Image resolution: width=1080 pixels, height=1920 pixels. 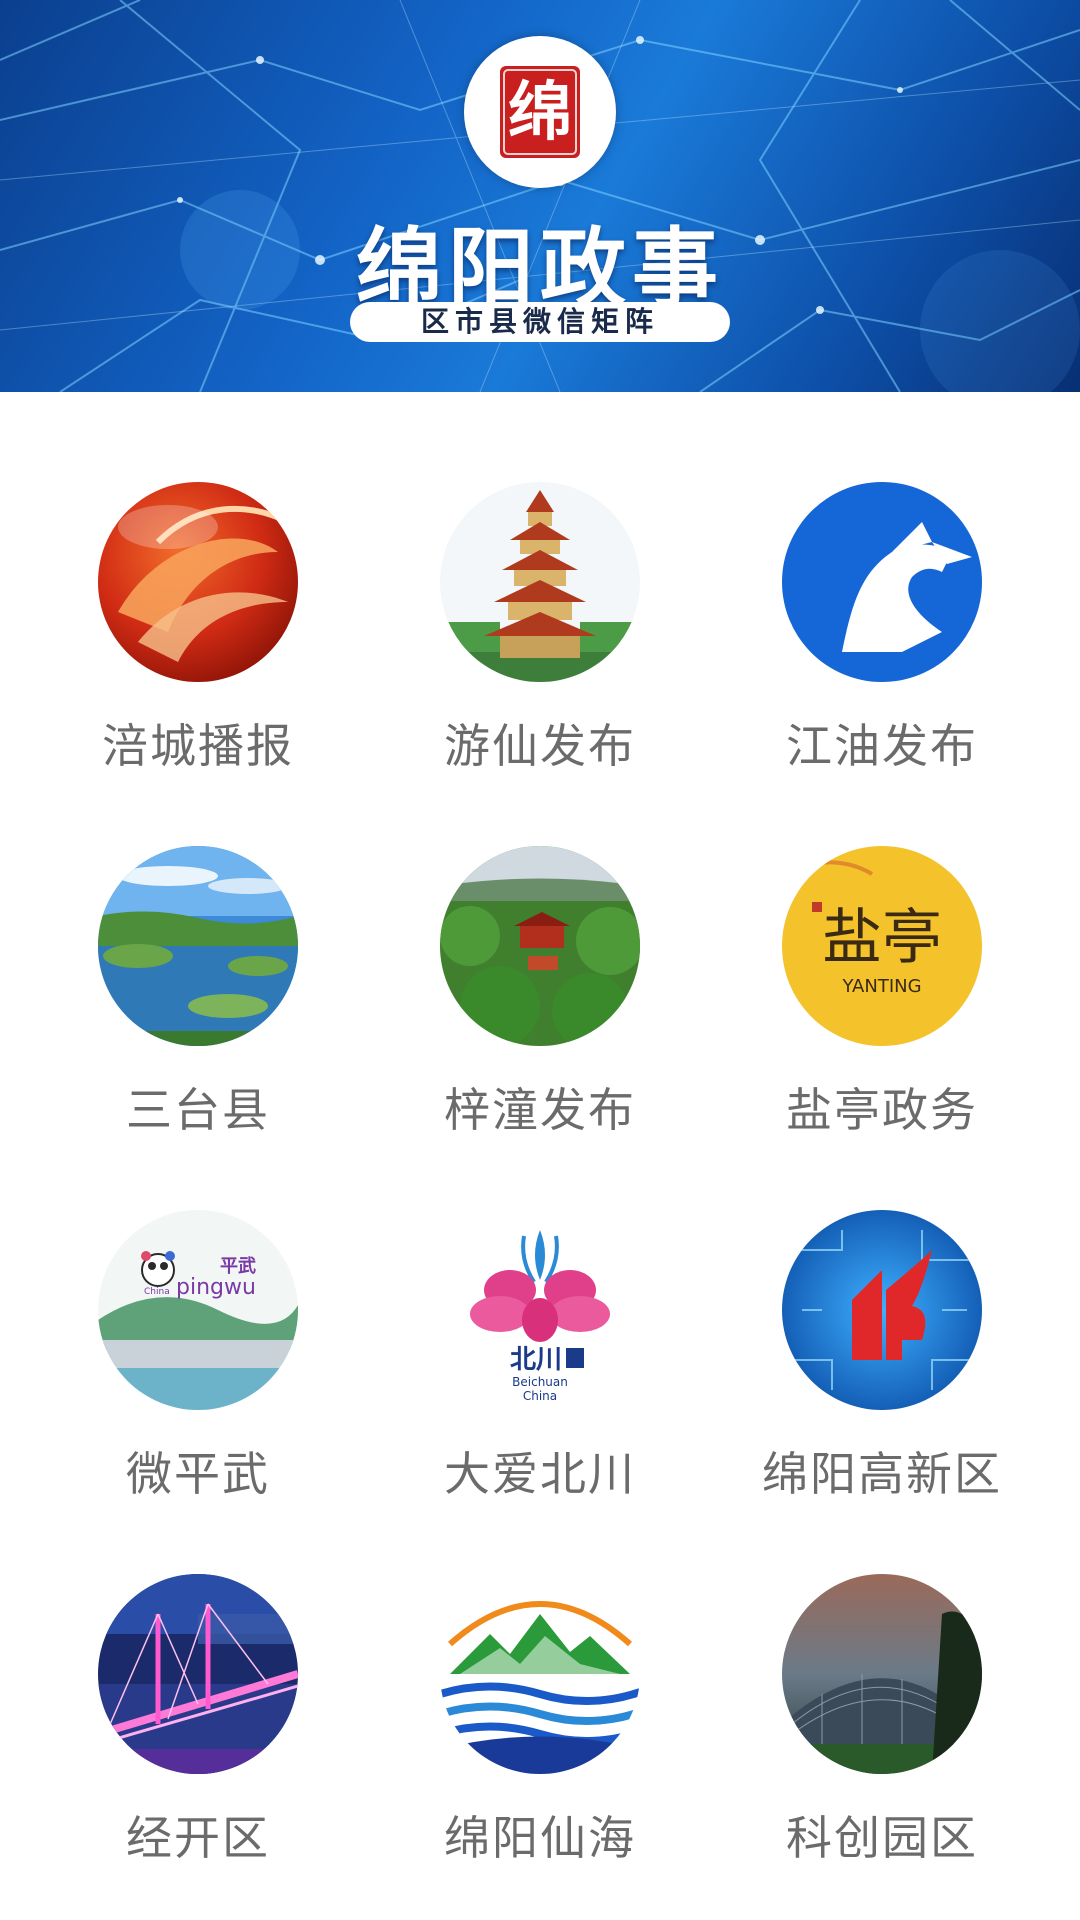 I want to click on account-tile-fucheng: 涪城播报, so click(x=198, y=582).